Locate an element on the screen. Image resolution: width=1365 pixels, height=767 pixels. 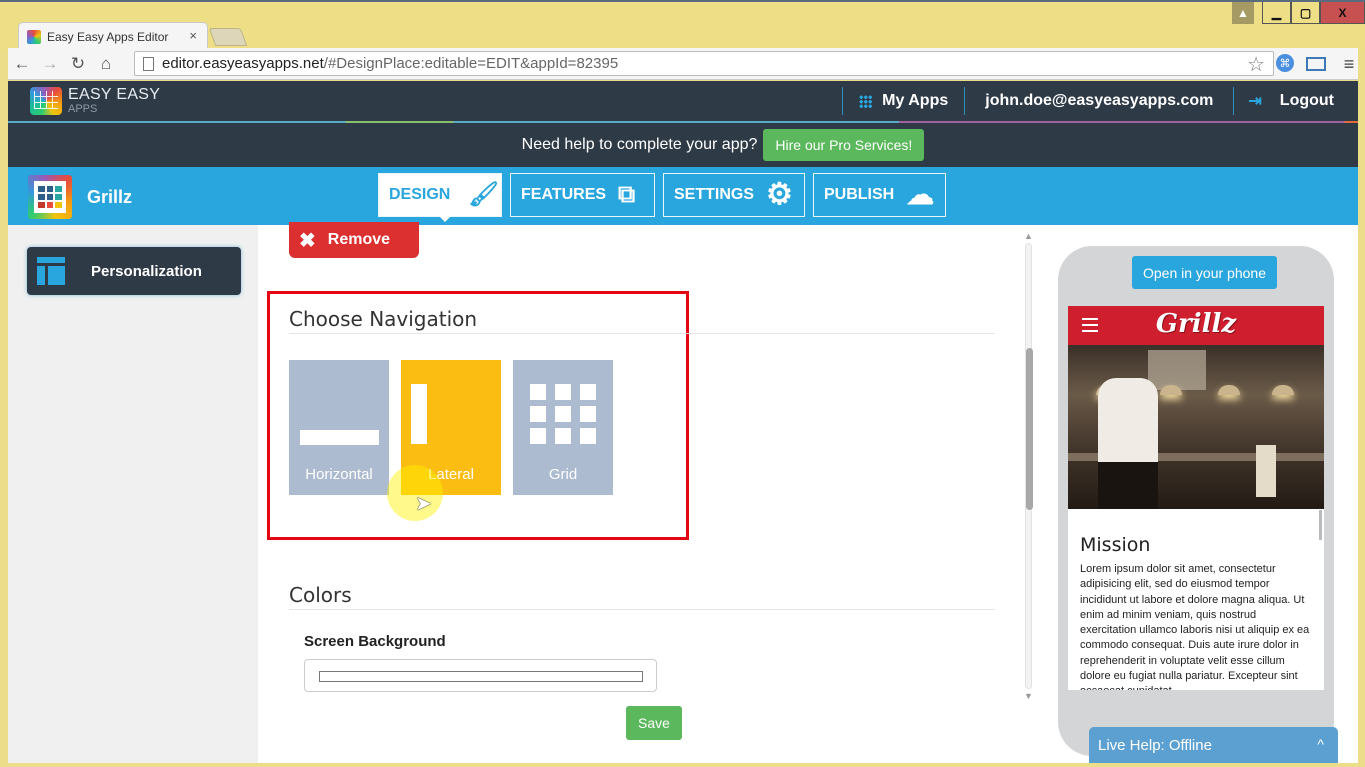
nav-option-grid: Grid is located at coordinates (563, 427).